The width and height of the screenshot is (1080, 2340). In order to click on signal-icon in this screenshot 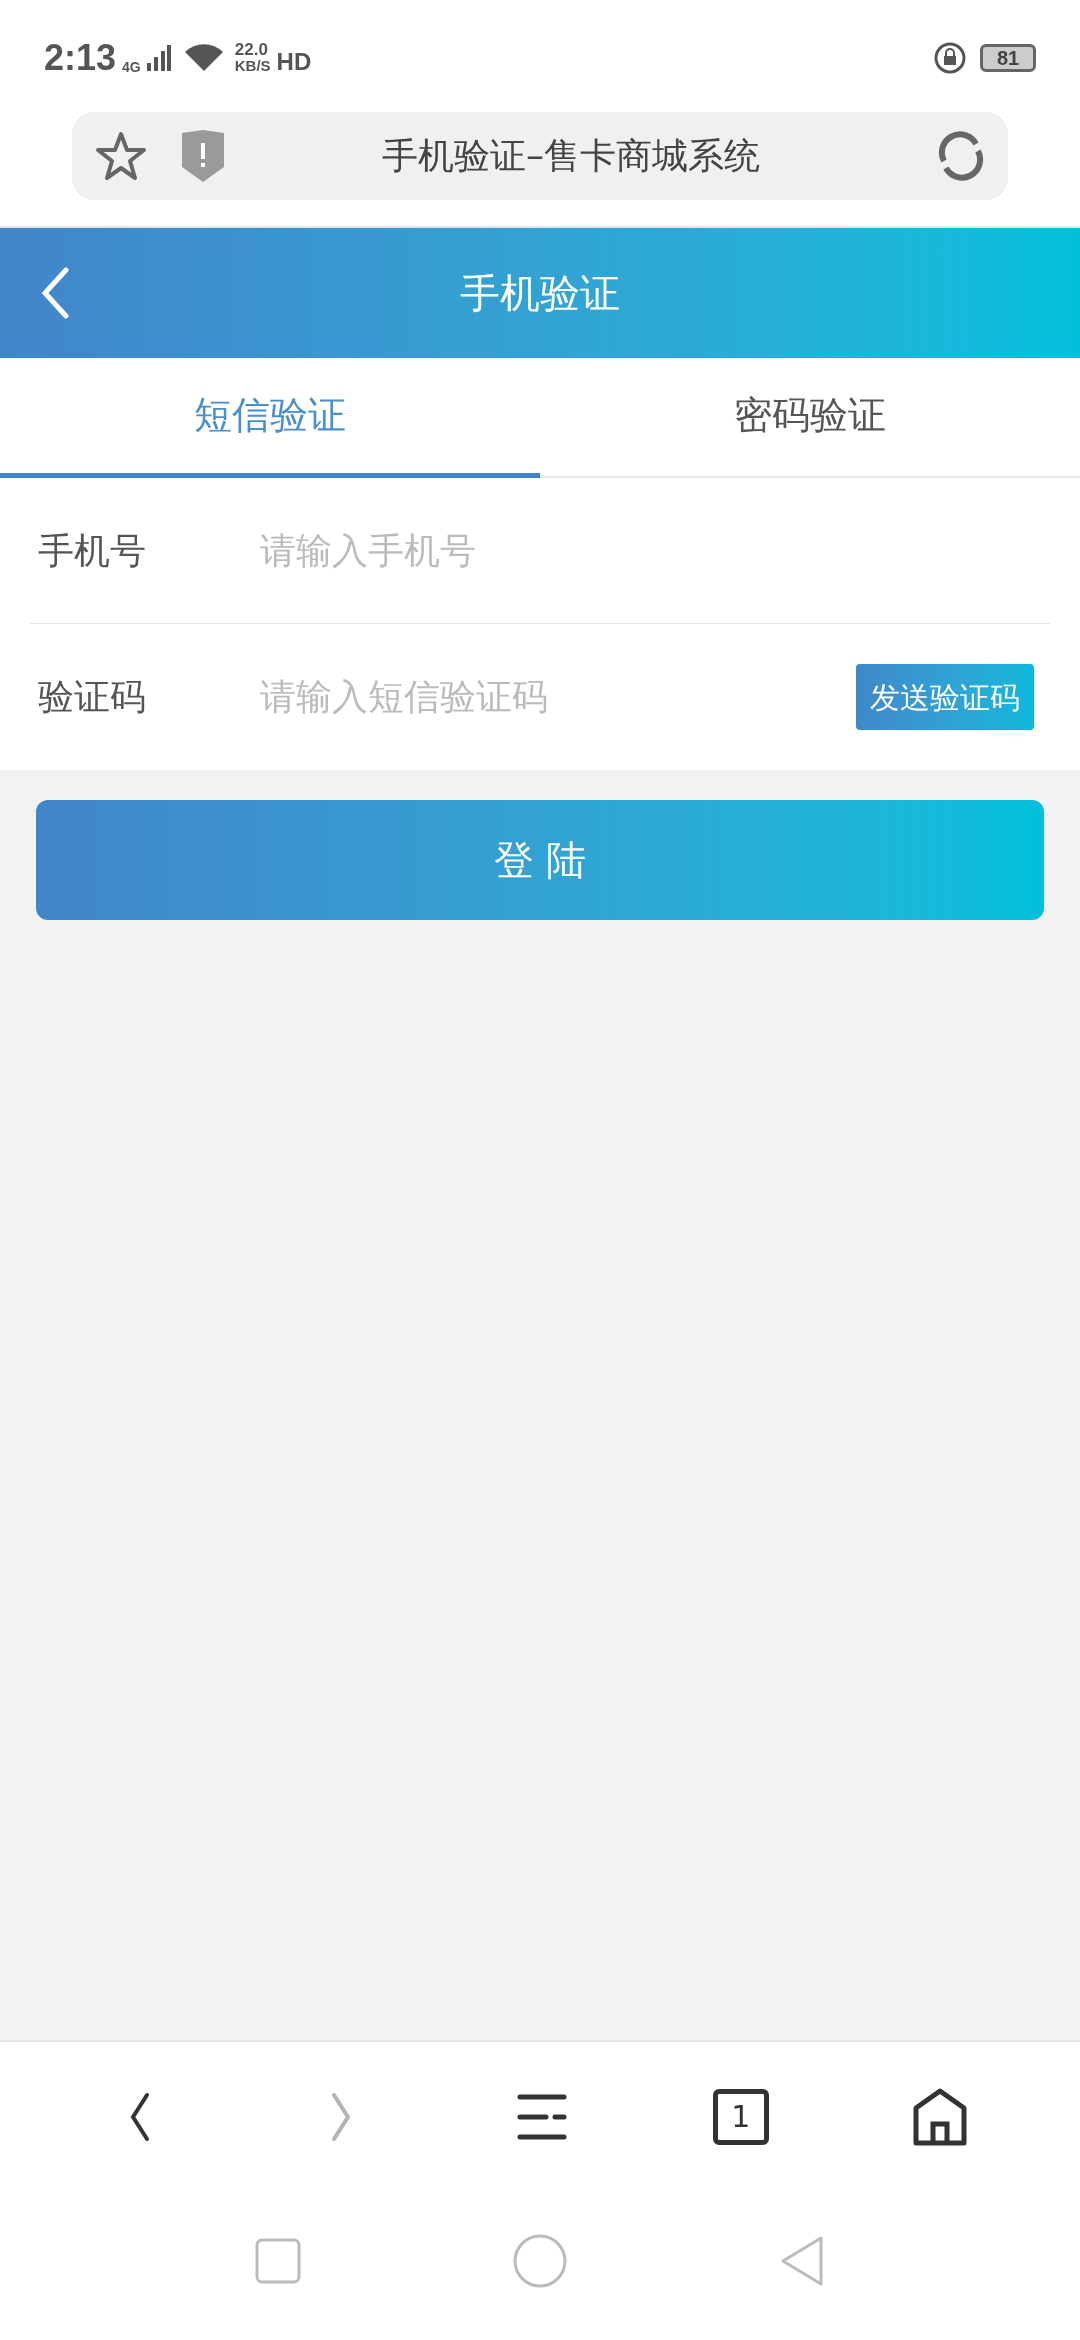, I will do `click(158, 58)`.